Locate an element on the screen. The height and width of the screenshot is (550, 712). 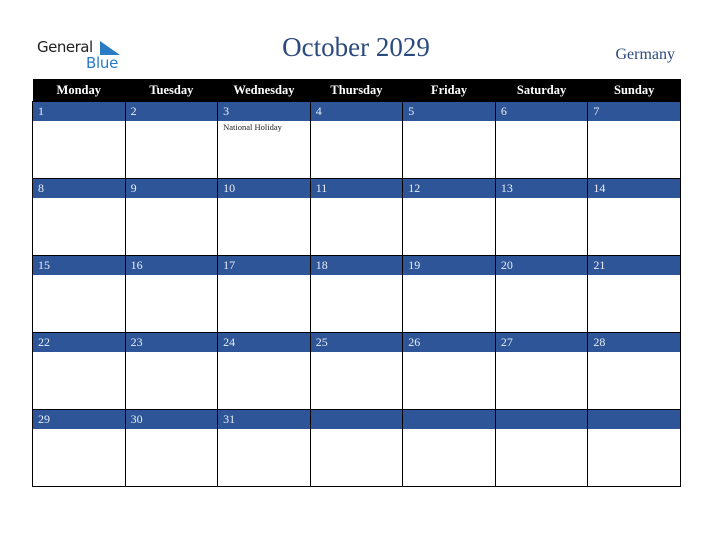
day-number: 19 is located at coordinates (449, 265).